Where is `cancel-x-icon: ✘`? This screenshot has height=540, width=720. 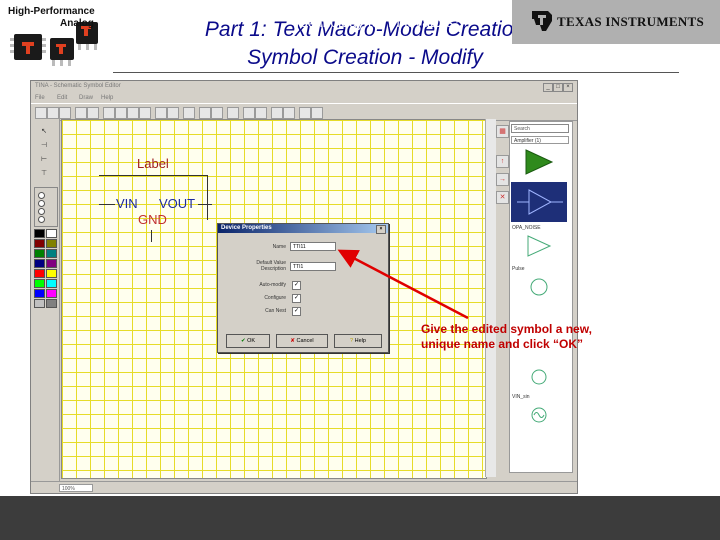
cancel-x-icon: ✘ is located at coordinates (292, 341).